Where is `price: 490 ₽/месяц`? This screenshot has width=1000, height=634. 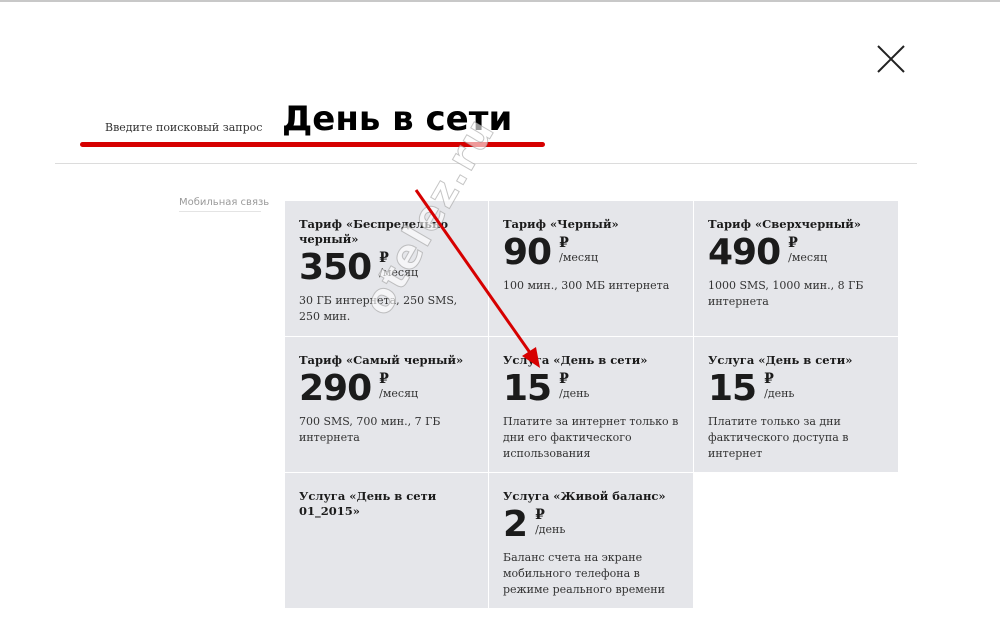
price: 490 ₽/месяц is located at coordinates (796, 253).